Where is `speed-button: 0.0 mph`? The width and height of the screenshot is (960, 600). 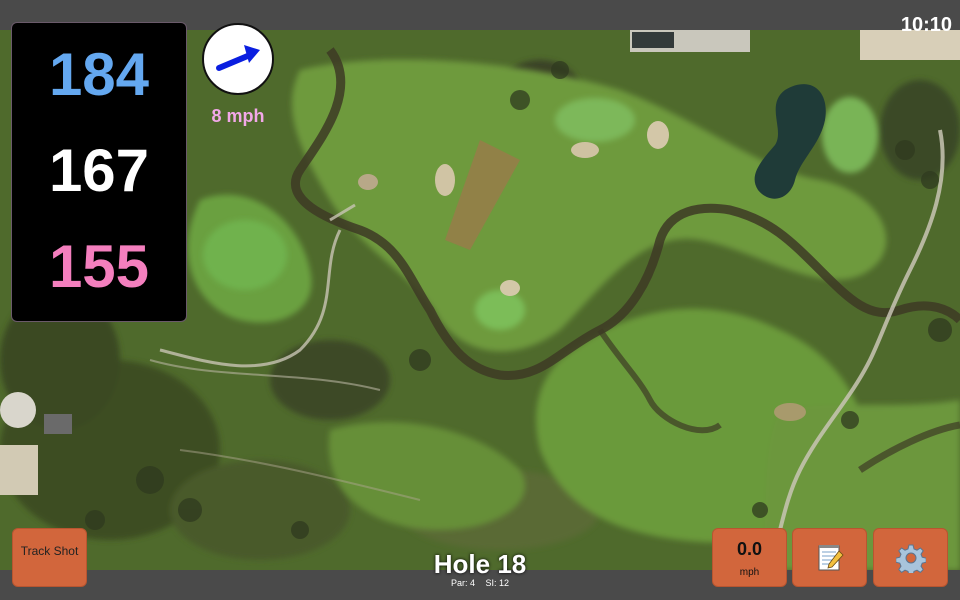 speed-button: 0.0 mph is located at coordinates (749, 557).